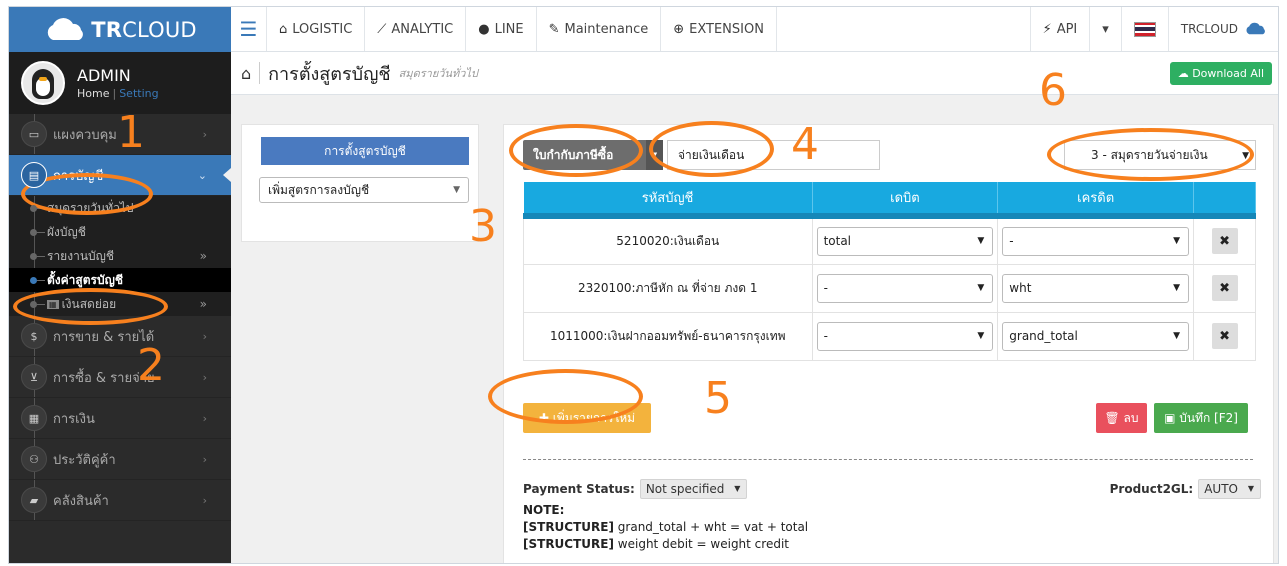  I want to click on sidebar-item-label: การซื้อ & รายจ่าย, so click(104, 378).